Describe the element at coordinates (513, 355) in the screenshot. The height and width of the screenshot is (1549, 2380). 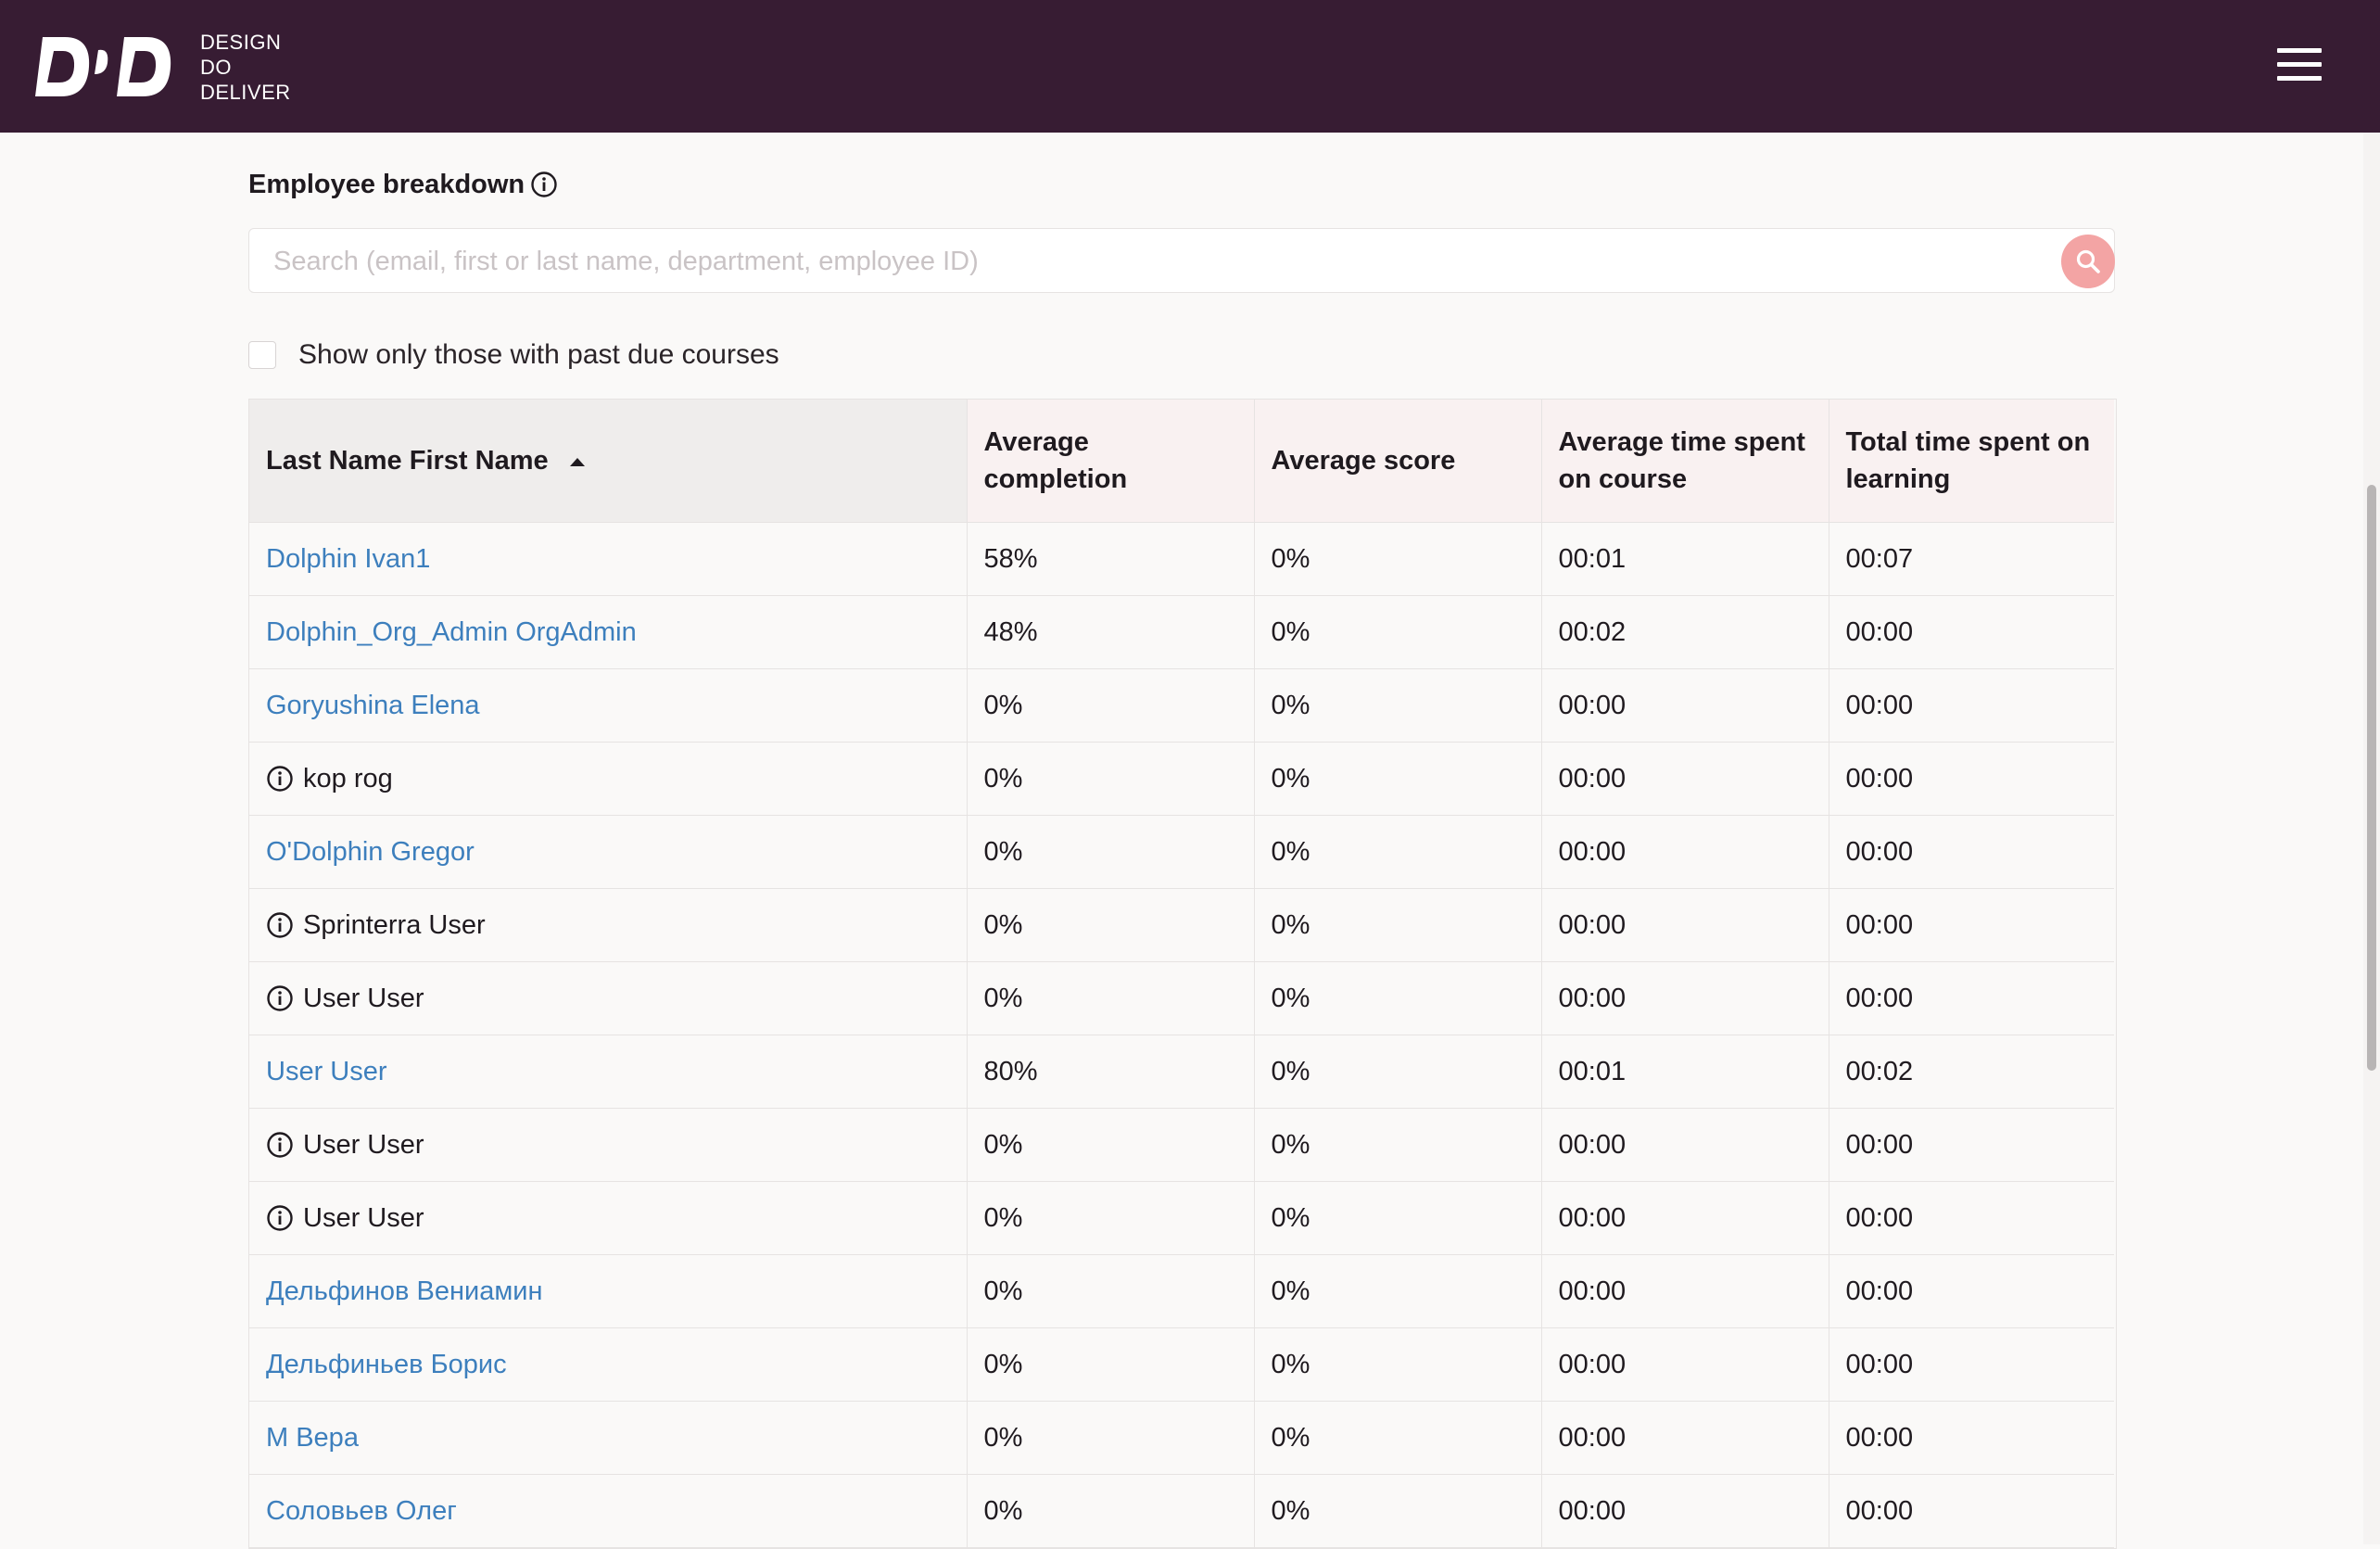
I see `past-due-filter: Show only those with past due courses` at that location.